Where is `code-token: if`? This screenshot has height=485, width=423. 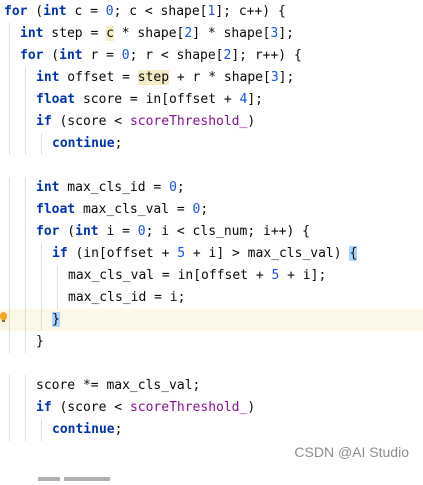
code-token: if is located at coordinates (44, 407).